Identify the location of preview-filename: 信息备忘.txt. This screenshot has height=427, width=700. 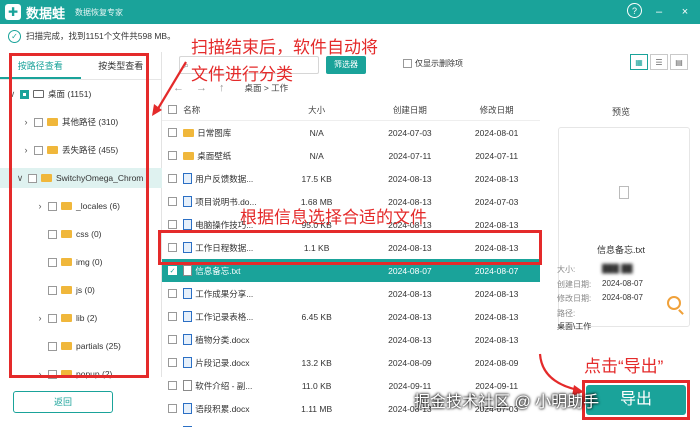
(621, 250).